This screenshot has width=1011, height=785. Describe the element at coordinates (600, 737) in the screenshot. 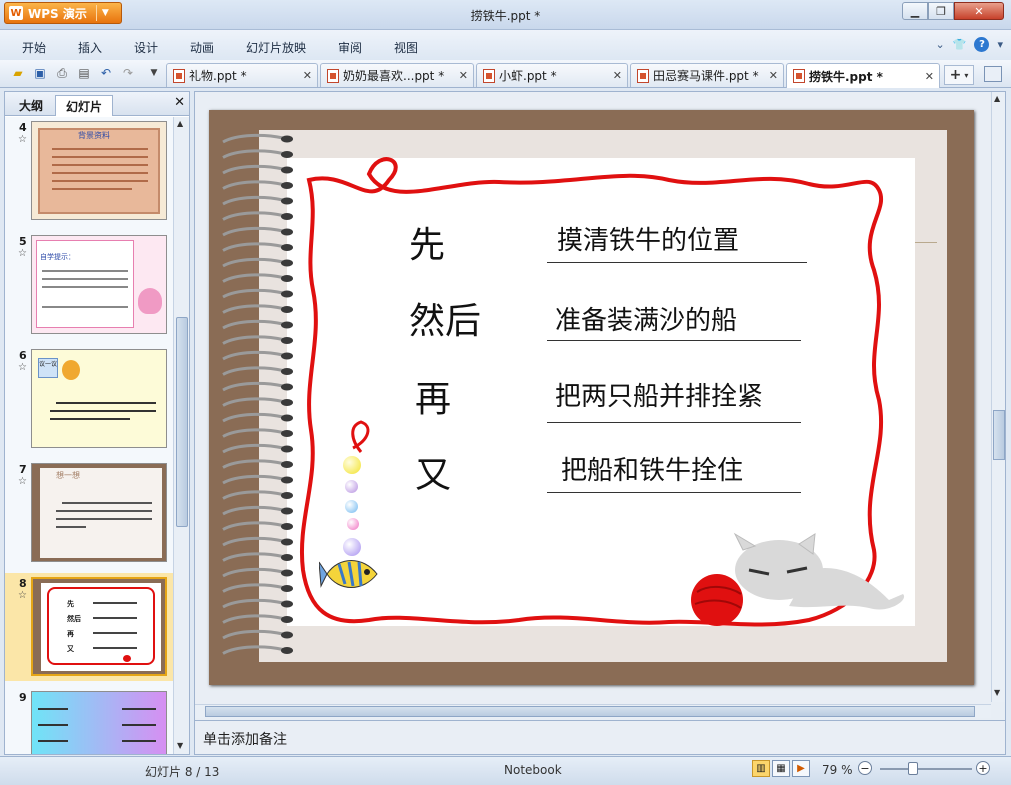

I see `notes-pane: 单击添加备注` at that location.